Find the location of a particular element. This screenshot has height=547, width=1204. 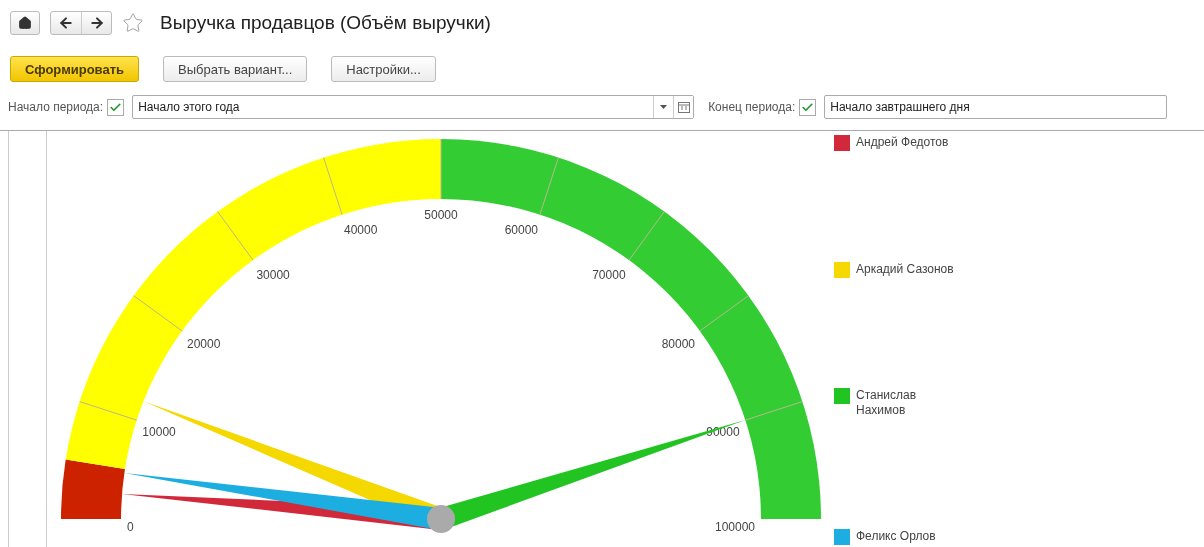

tick-label: 100000 is located at coordinates (734, 527).